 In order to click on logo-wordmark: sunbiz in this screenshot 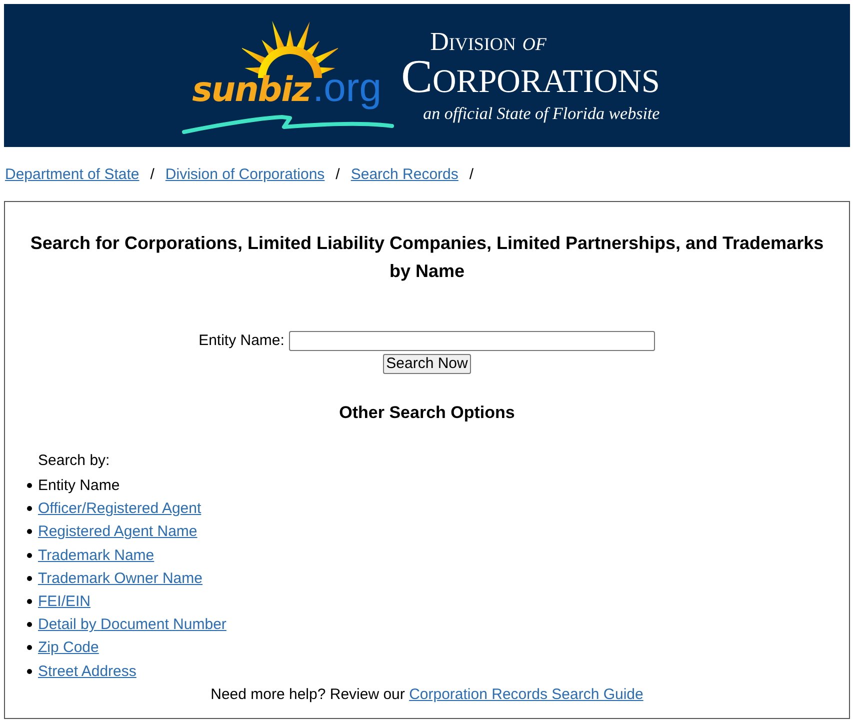, I will do `click(251, 90)`.